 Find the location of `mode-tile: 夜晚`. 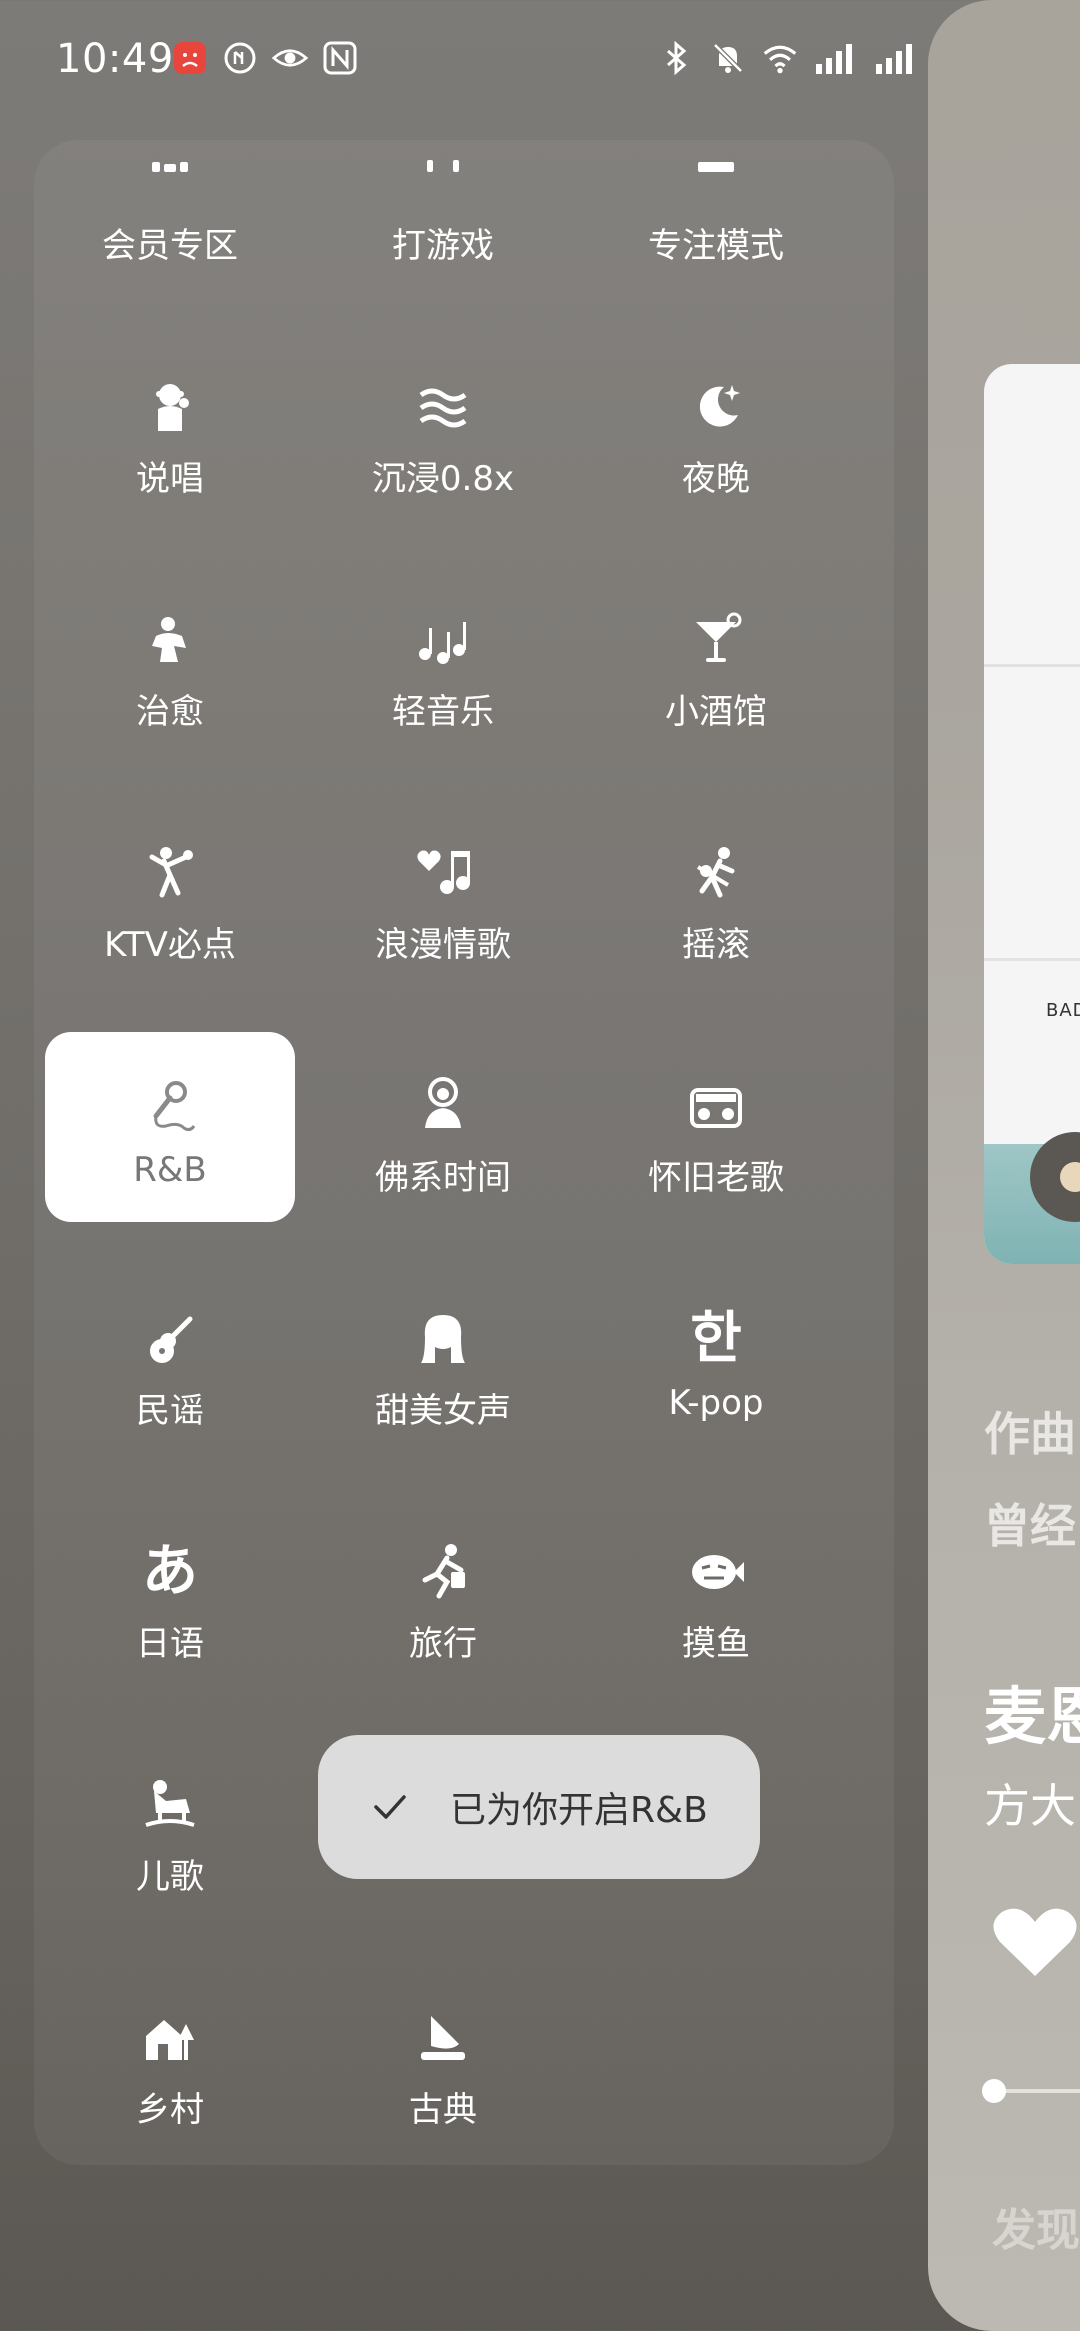

mode-tile: 夜晚 is located at coordinates (716, 428).